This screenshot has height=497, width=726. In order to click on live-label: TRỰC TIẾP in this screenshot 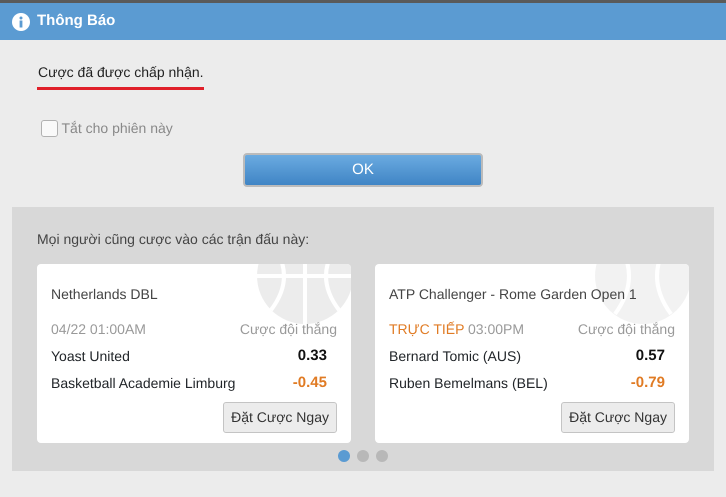, I will do `click(426, 329)`.